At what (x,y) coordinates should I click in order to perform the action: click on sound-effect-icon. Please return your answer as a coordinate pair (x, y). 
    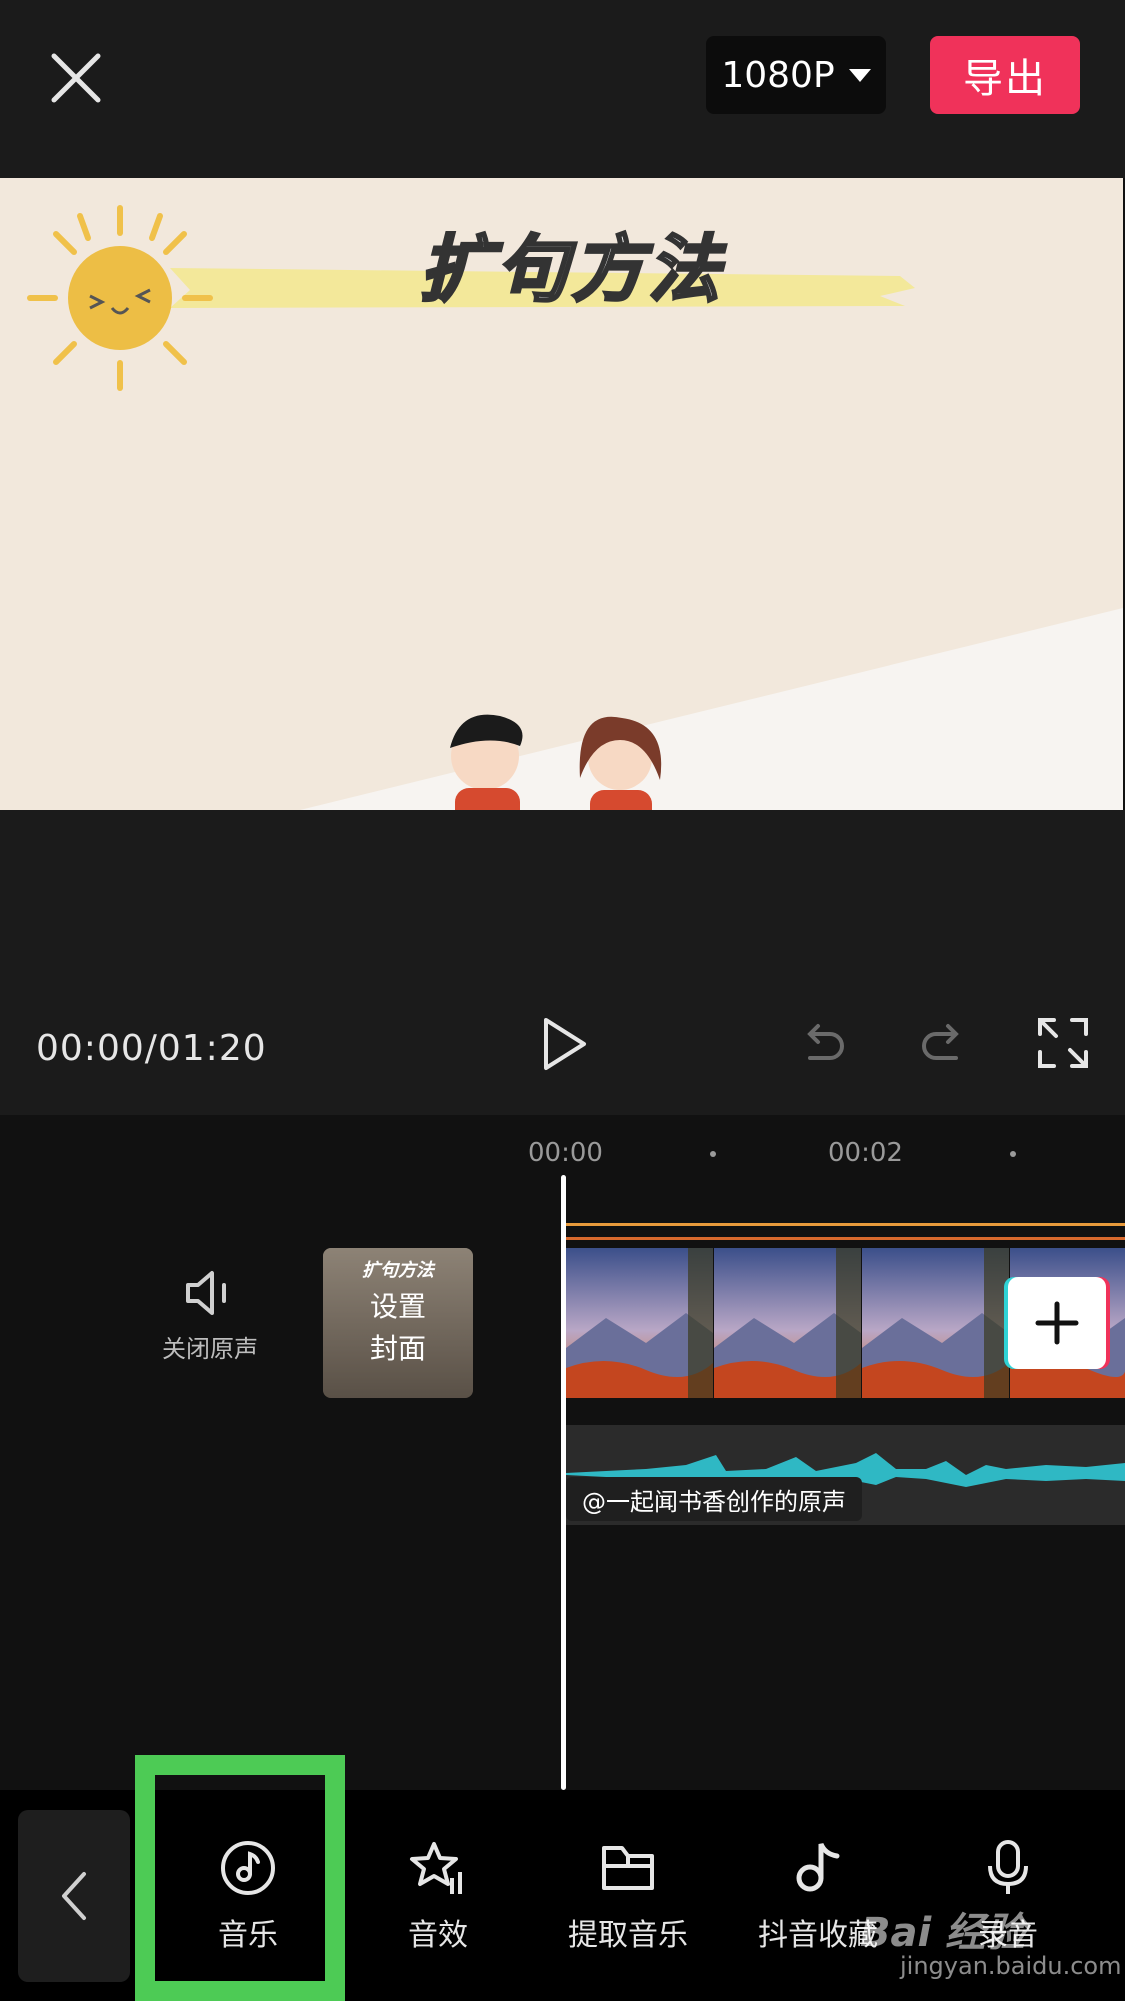
    Looking at the image, I should click on (438, 1868).